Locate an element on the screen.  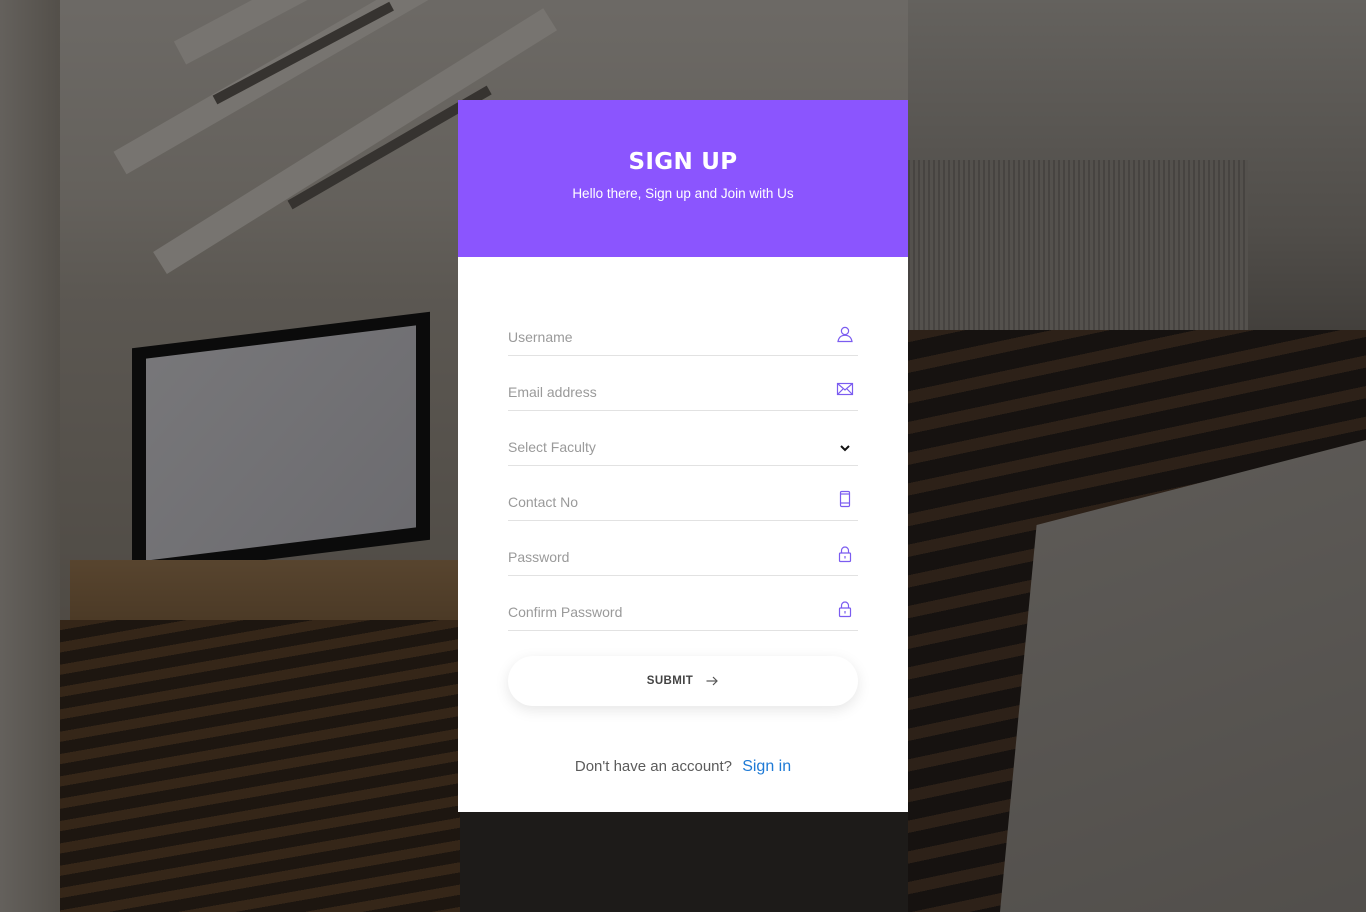
sign-in-link: Sign in is located at coordinates (766, 766).